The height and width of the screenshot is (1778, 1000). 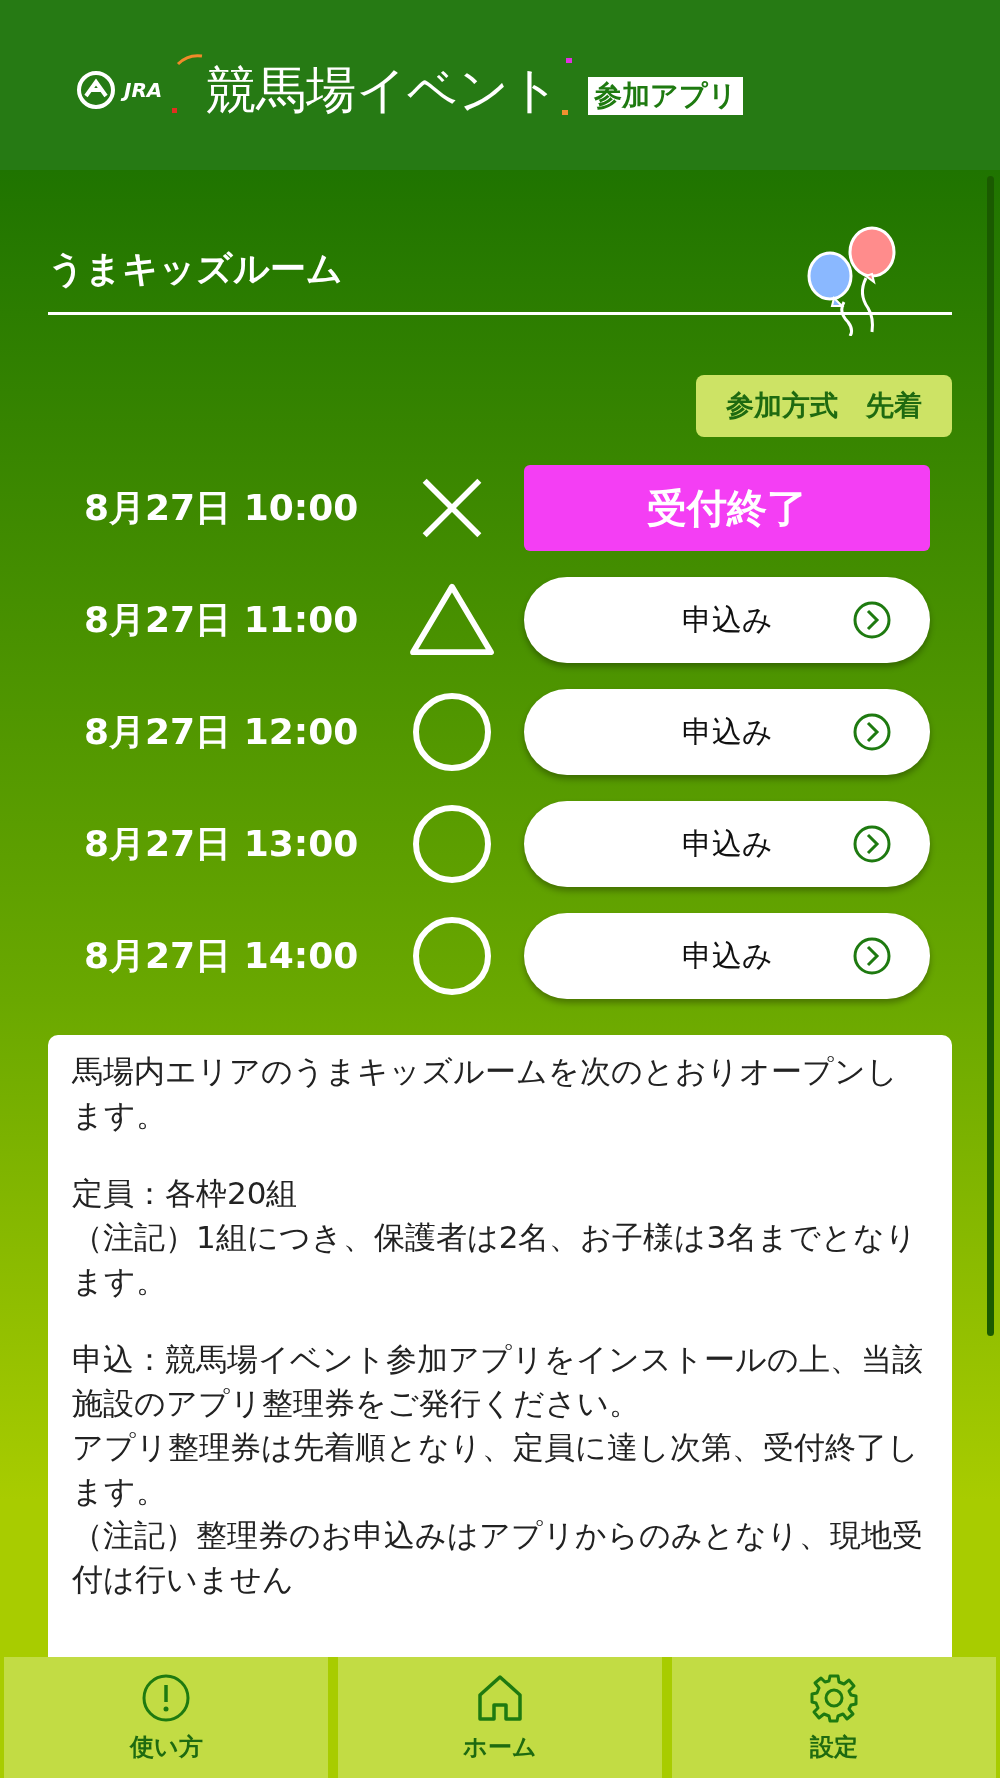 What do you see at coordinates (221, 619) in the screenshot?
I see `slot-time: 8月27日 11:00` at bounding box center [221, 619].